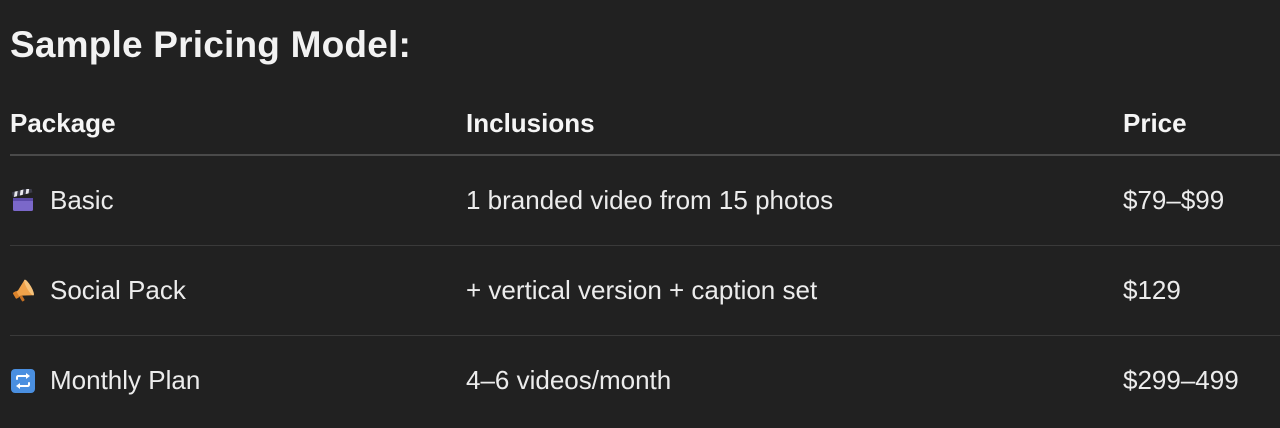  I want to click on price-cell: $79–$99, so click(1174, 200).